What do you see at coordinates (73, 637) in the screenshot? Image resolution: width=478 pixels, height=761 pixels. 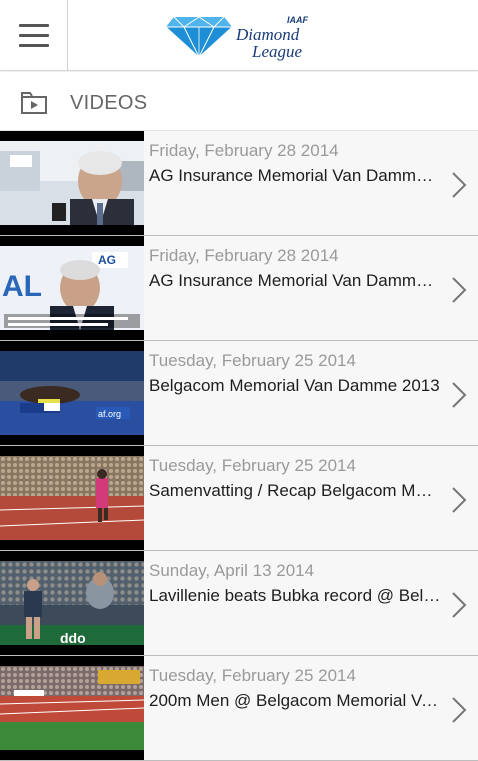 I see `svg-text: ddo` at bounding box center [73, 637].